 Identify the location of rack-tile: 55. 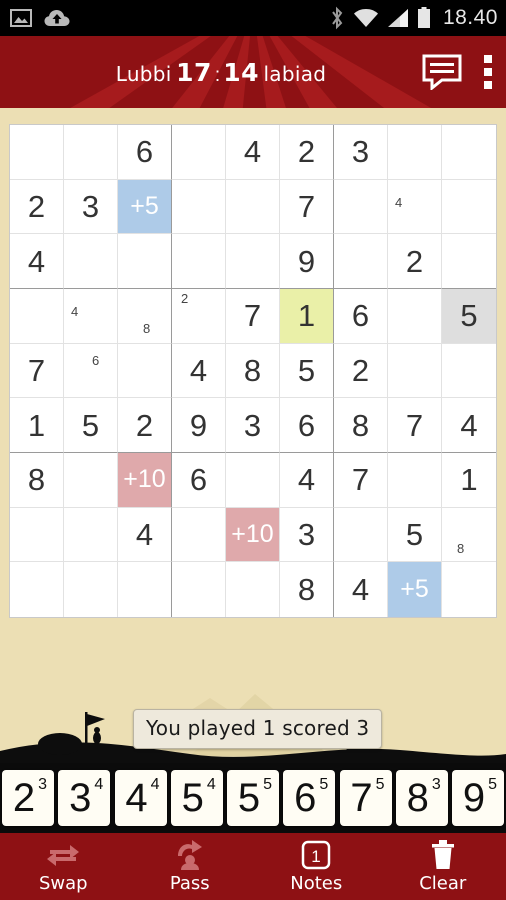
(253, 798).